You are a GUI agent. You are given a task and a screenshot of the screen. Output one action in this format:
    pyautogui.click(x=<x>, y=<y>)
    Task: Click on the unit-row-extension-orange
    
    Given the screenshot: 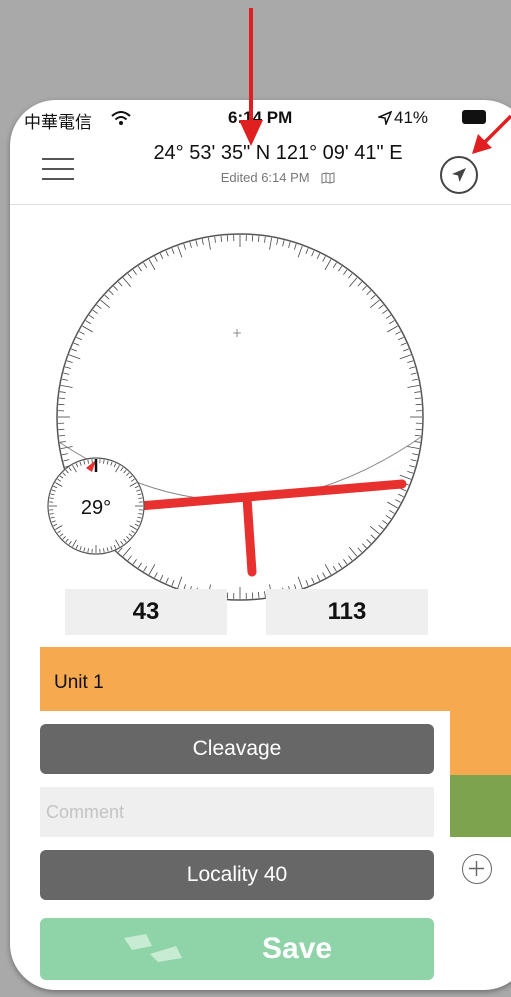 What is the action you would take?
    pyautogui.click(x=480, y=743)
    